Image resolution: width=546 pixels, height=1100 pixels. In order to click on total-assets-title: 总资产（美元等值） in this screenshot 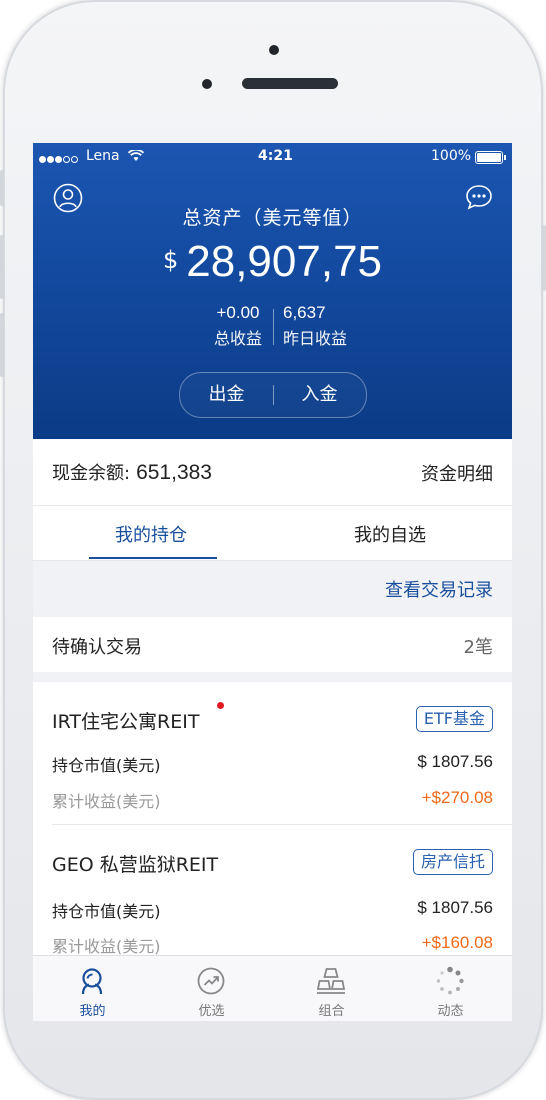, I will do `click(272, 218)`.